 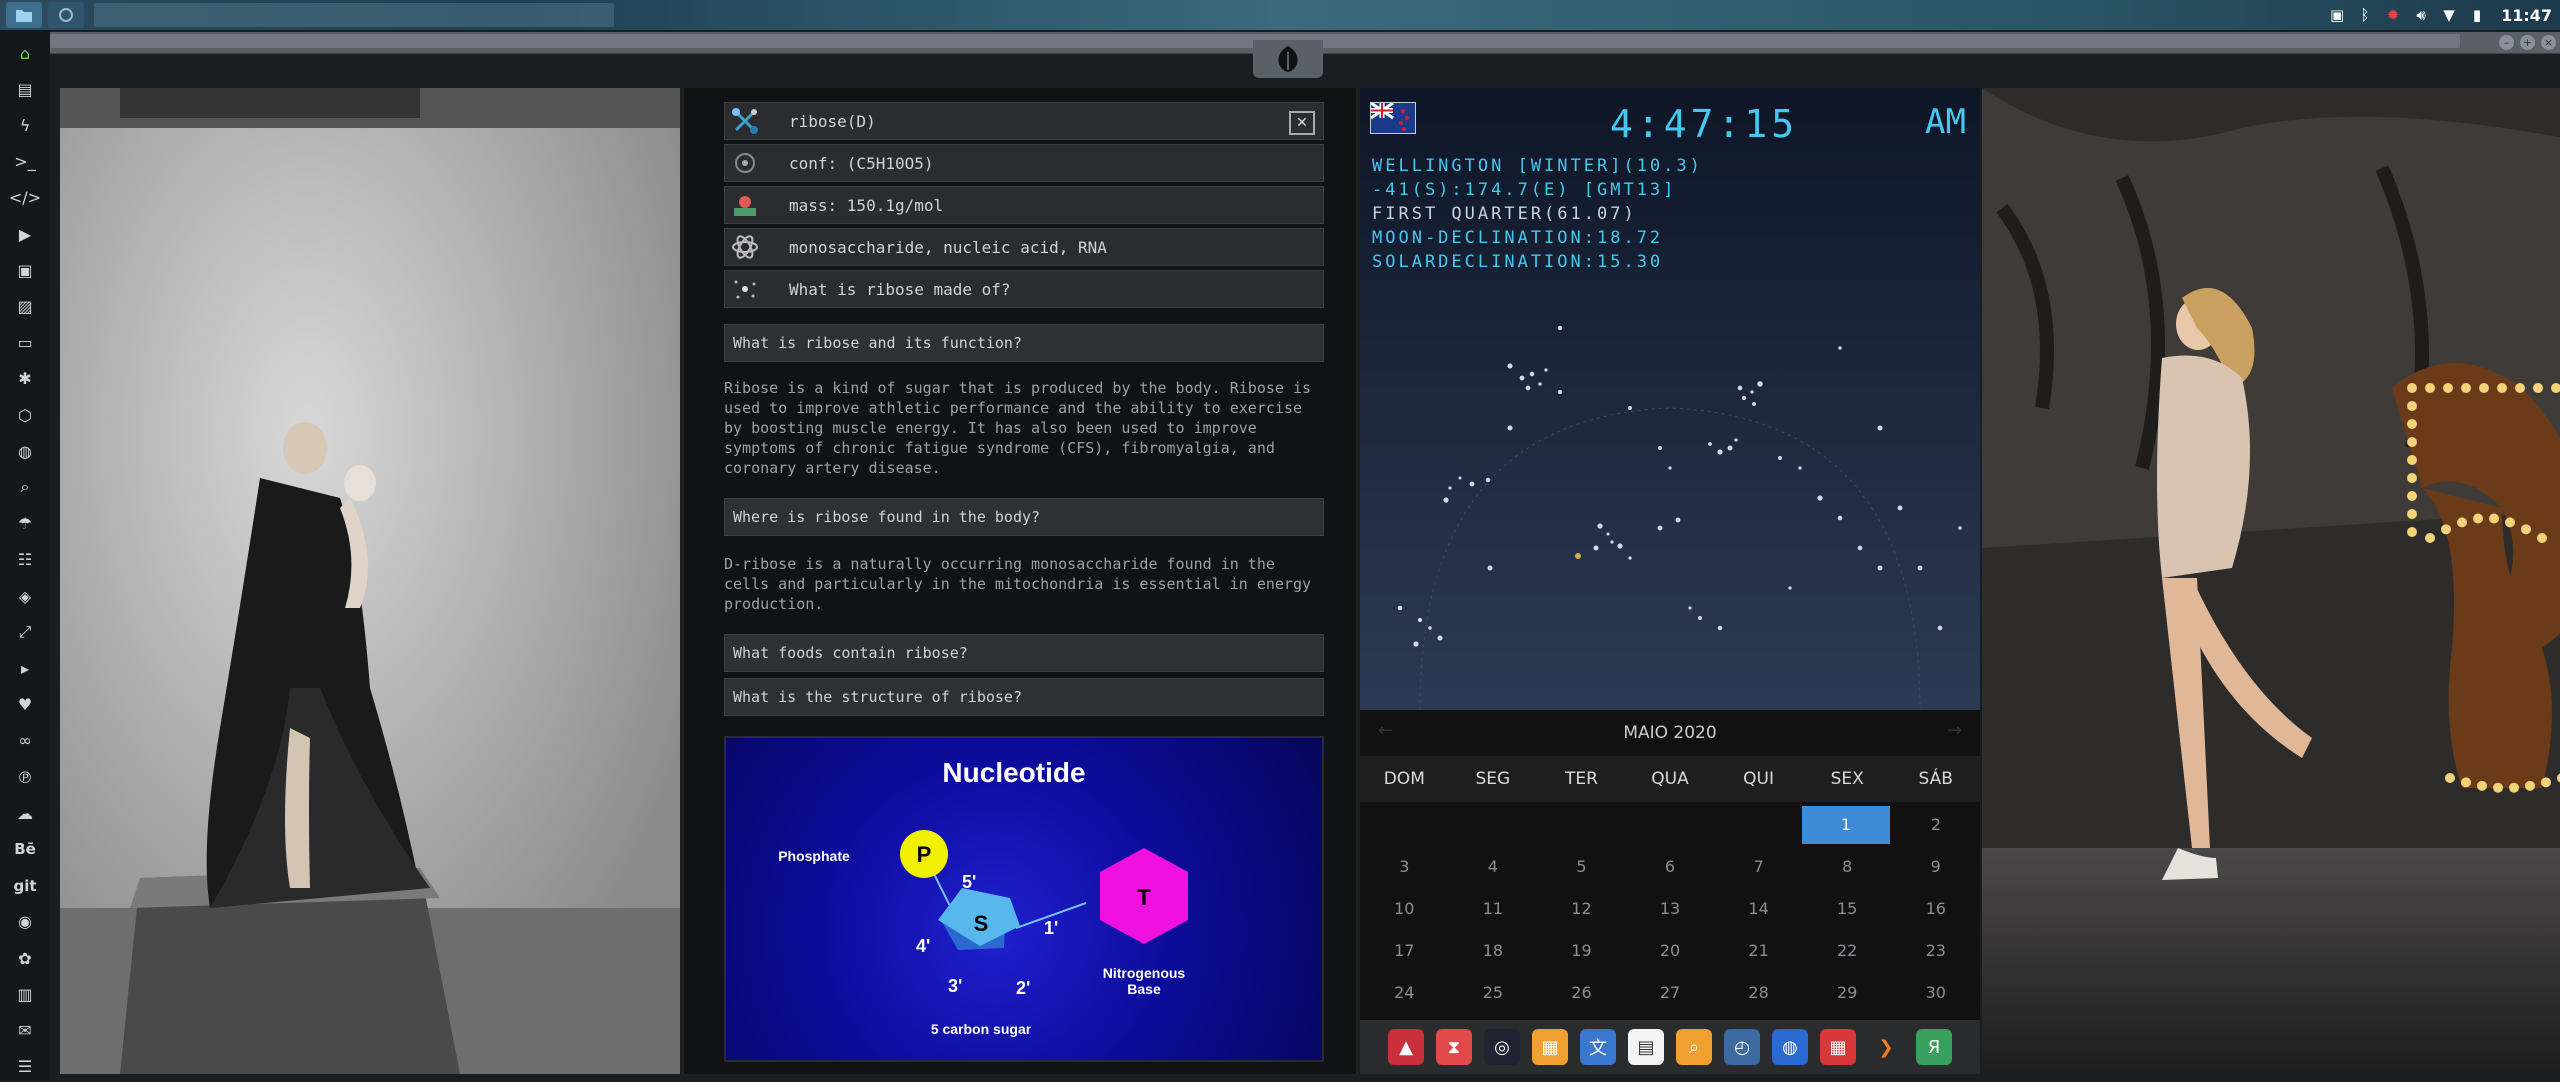 I want to click on weekday-label: DOM, so click(x=1404, y=779).